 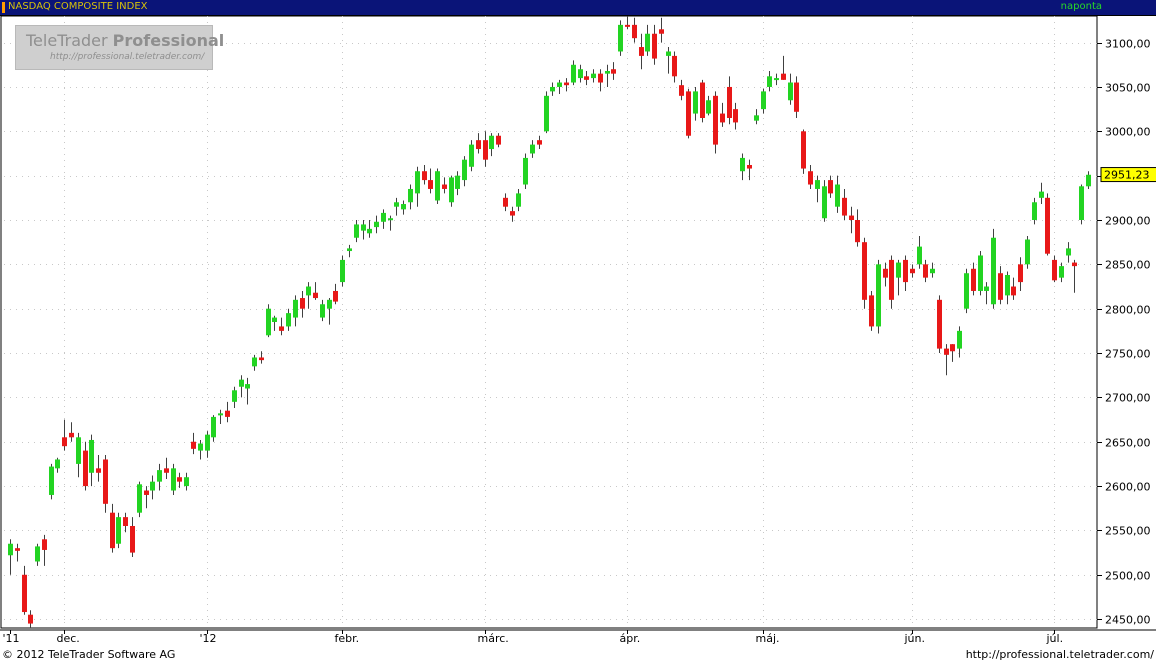 What do you see at coordinates (1128, 487) in the screenshot?
I see `y-tick-label: 2600,00` at bounding box center [1128, 487].